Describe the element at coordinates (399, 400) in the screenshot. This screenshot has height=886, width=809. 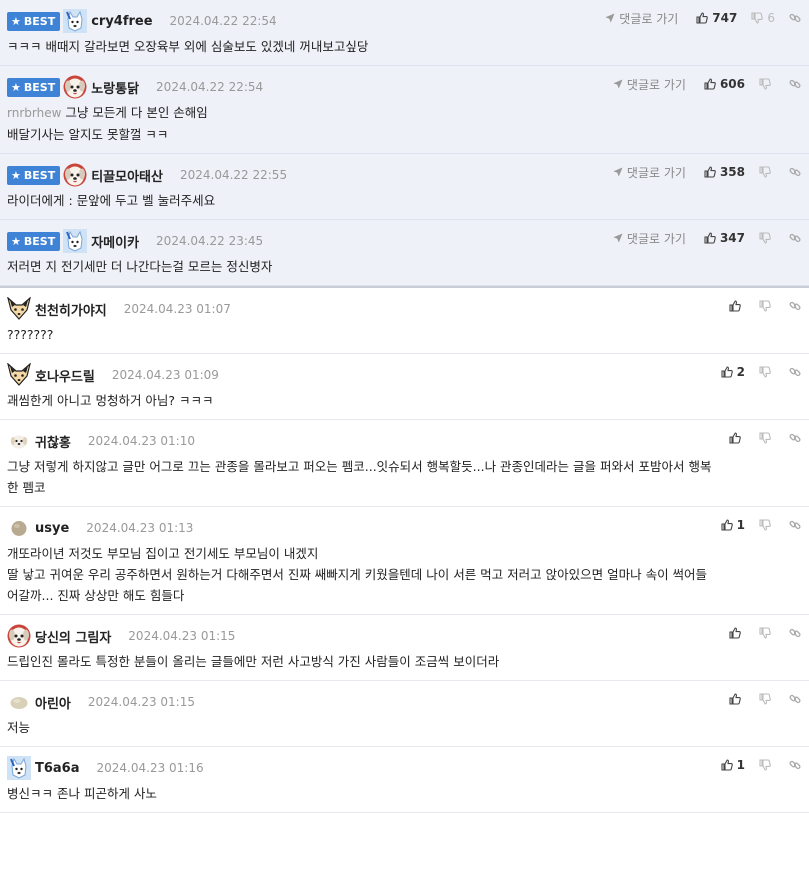
I see `comment-text-line: 괘씸한게 아니고 멍청하거 아님? ㅋㅋㅋ` at that location.